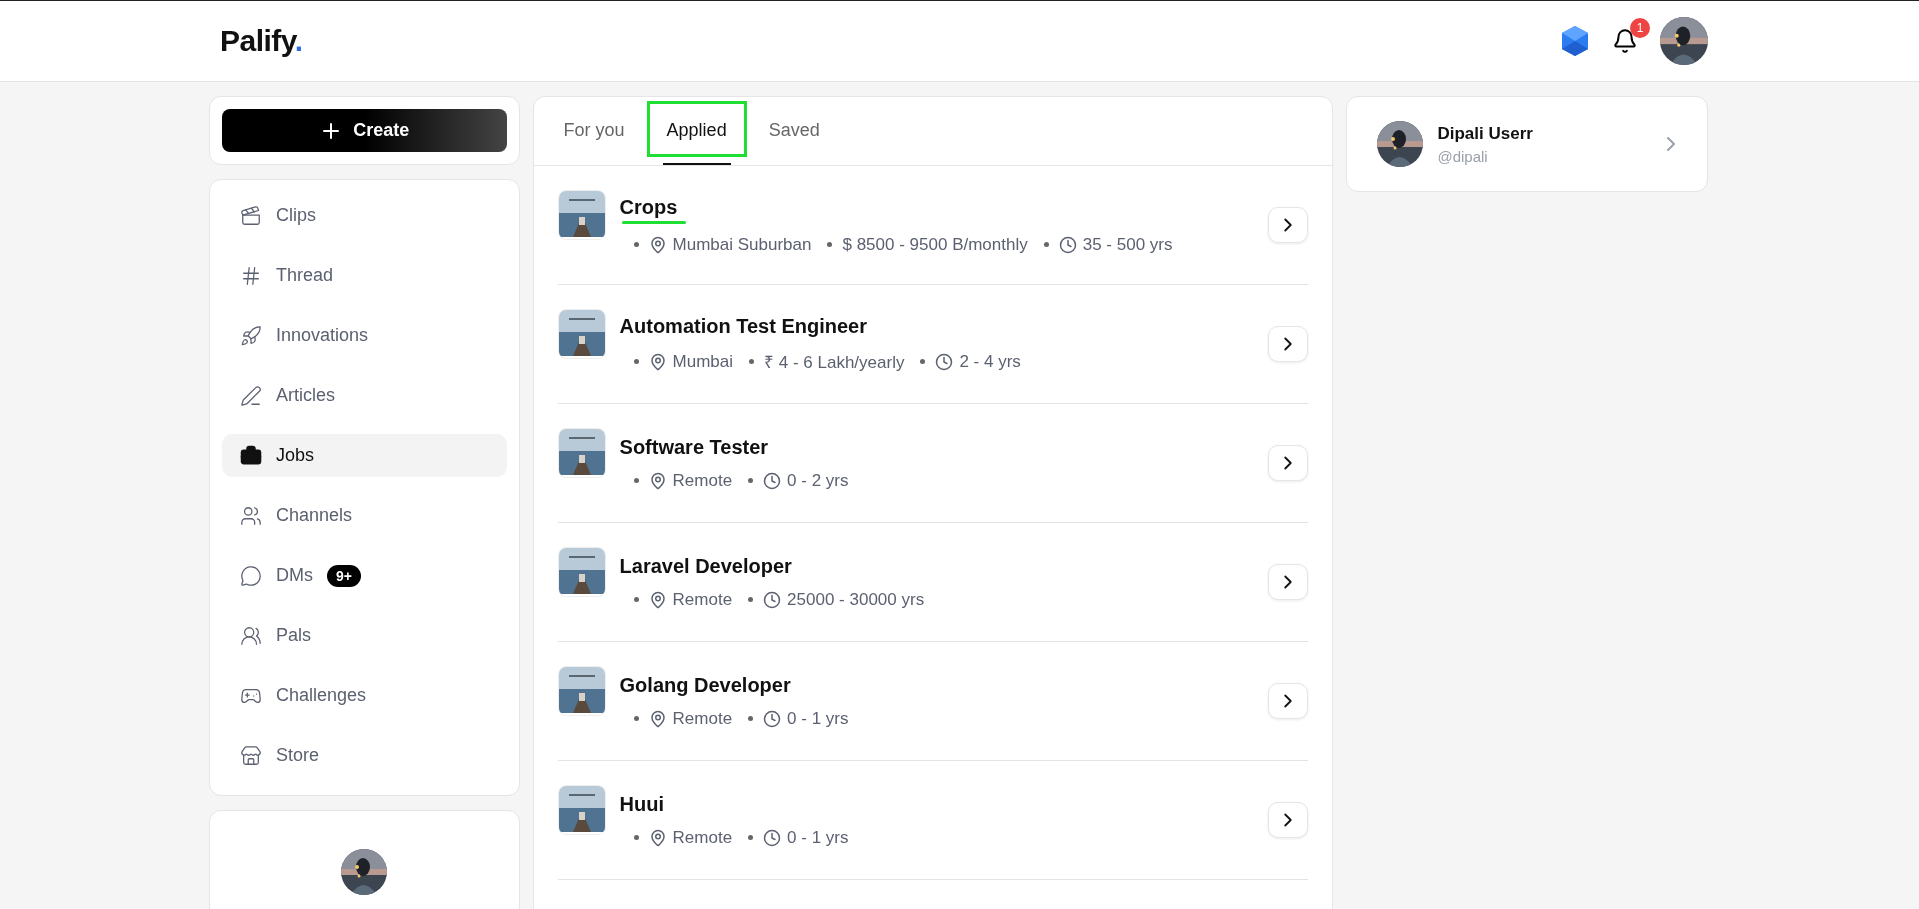 The height and width of the screenshot is (909, 1919). What do you see at coordinates (293, 635) in the screenshot?
I see `nav-label: Pals` at bounding box center [293, 635].